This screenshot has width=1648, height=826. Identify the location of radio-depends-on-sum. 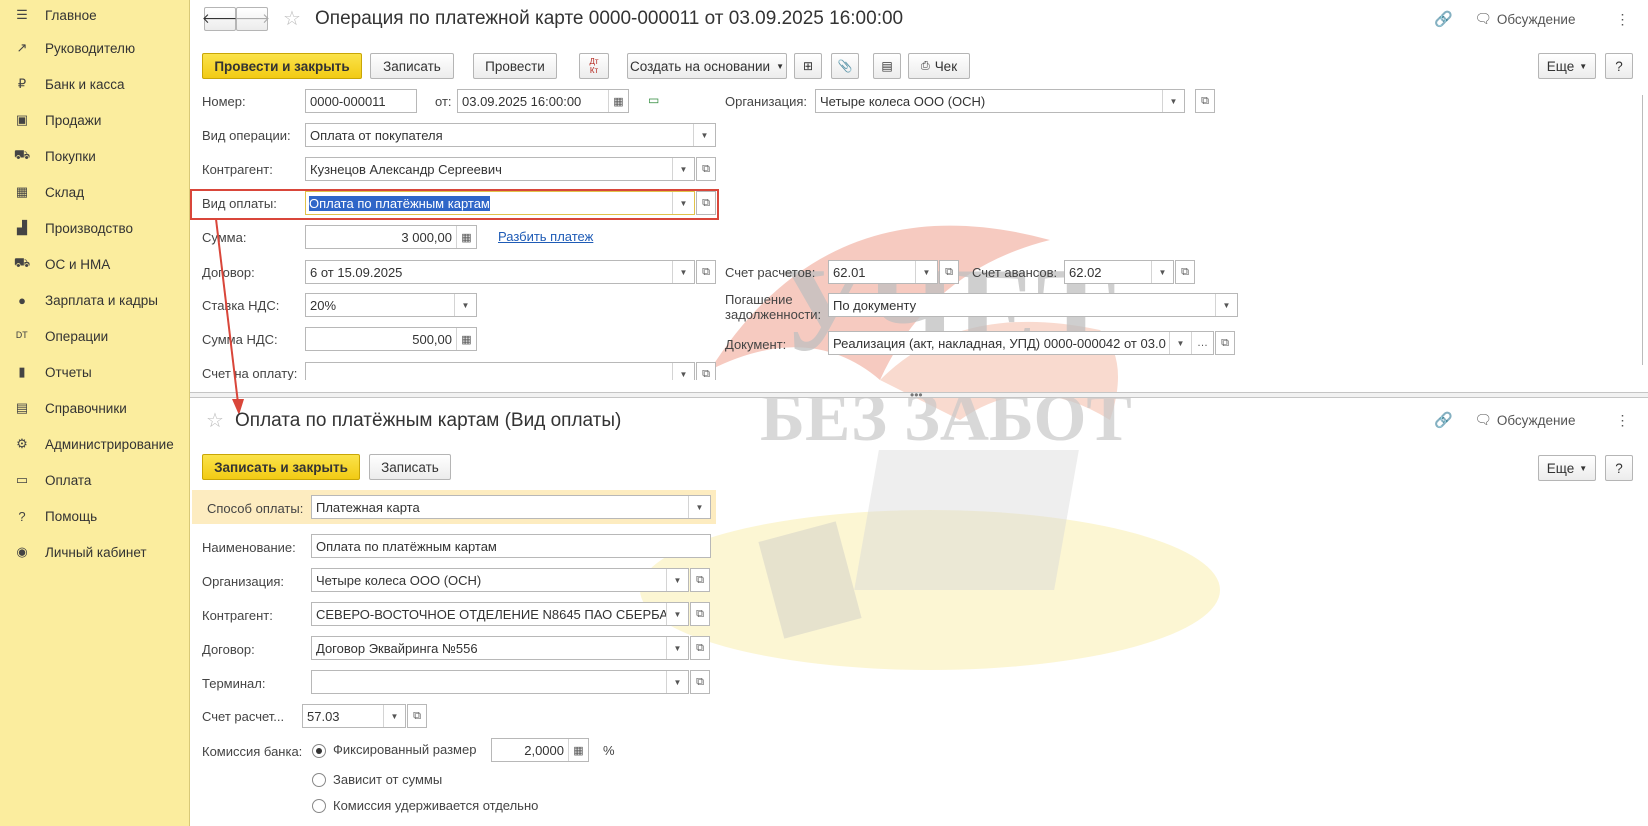
(319, 780).